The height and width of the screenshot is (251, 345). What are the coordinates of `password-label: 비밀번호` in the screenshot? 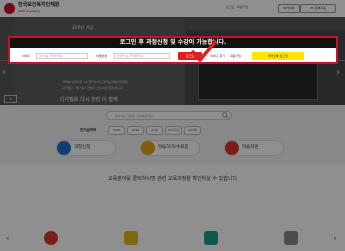 It's located at (102, 56).